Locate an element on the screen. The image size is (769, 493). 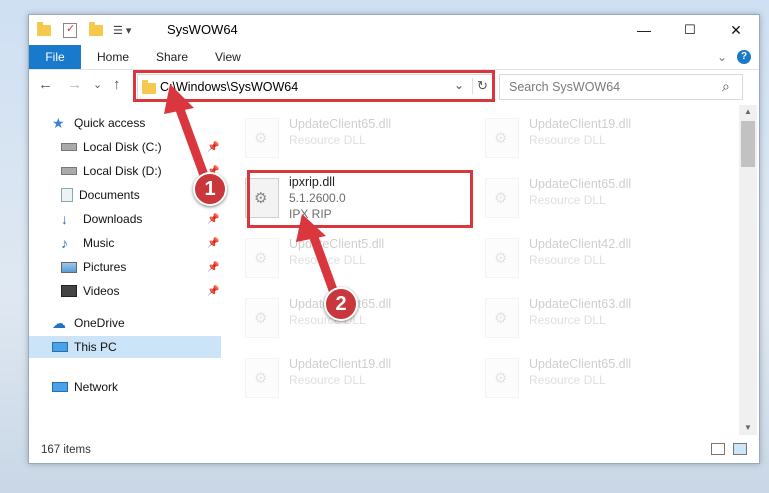
arrow-1-shaft is located at coordinates (191, 141).